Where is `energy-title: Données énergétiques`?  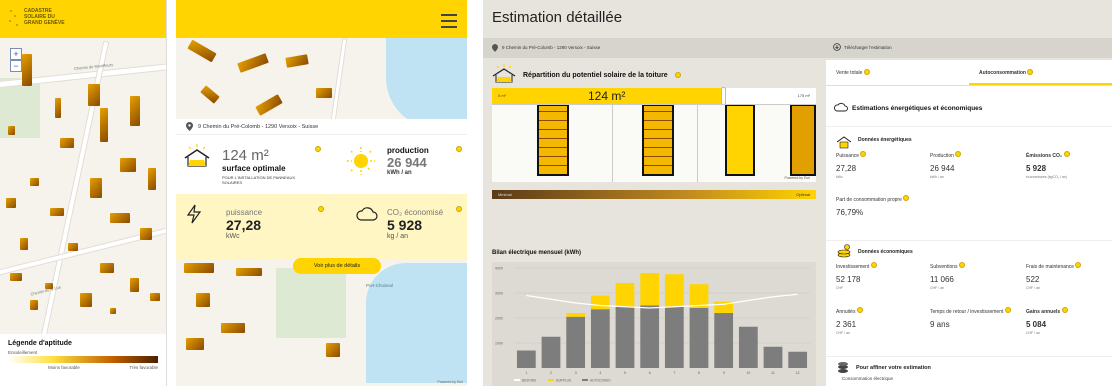
energy-title: Données énergétiques is located at coordinates (885, 140).